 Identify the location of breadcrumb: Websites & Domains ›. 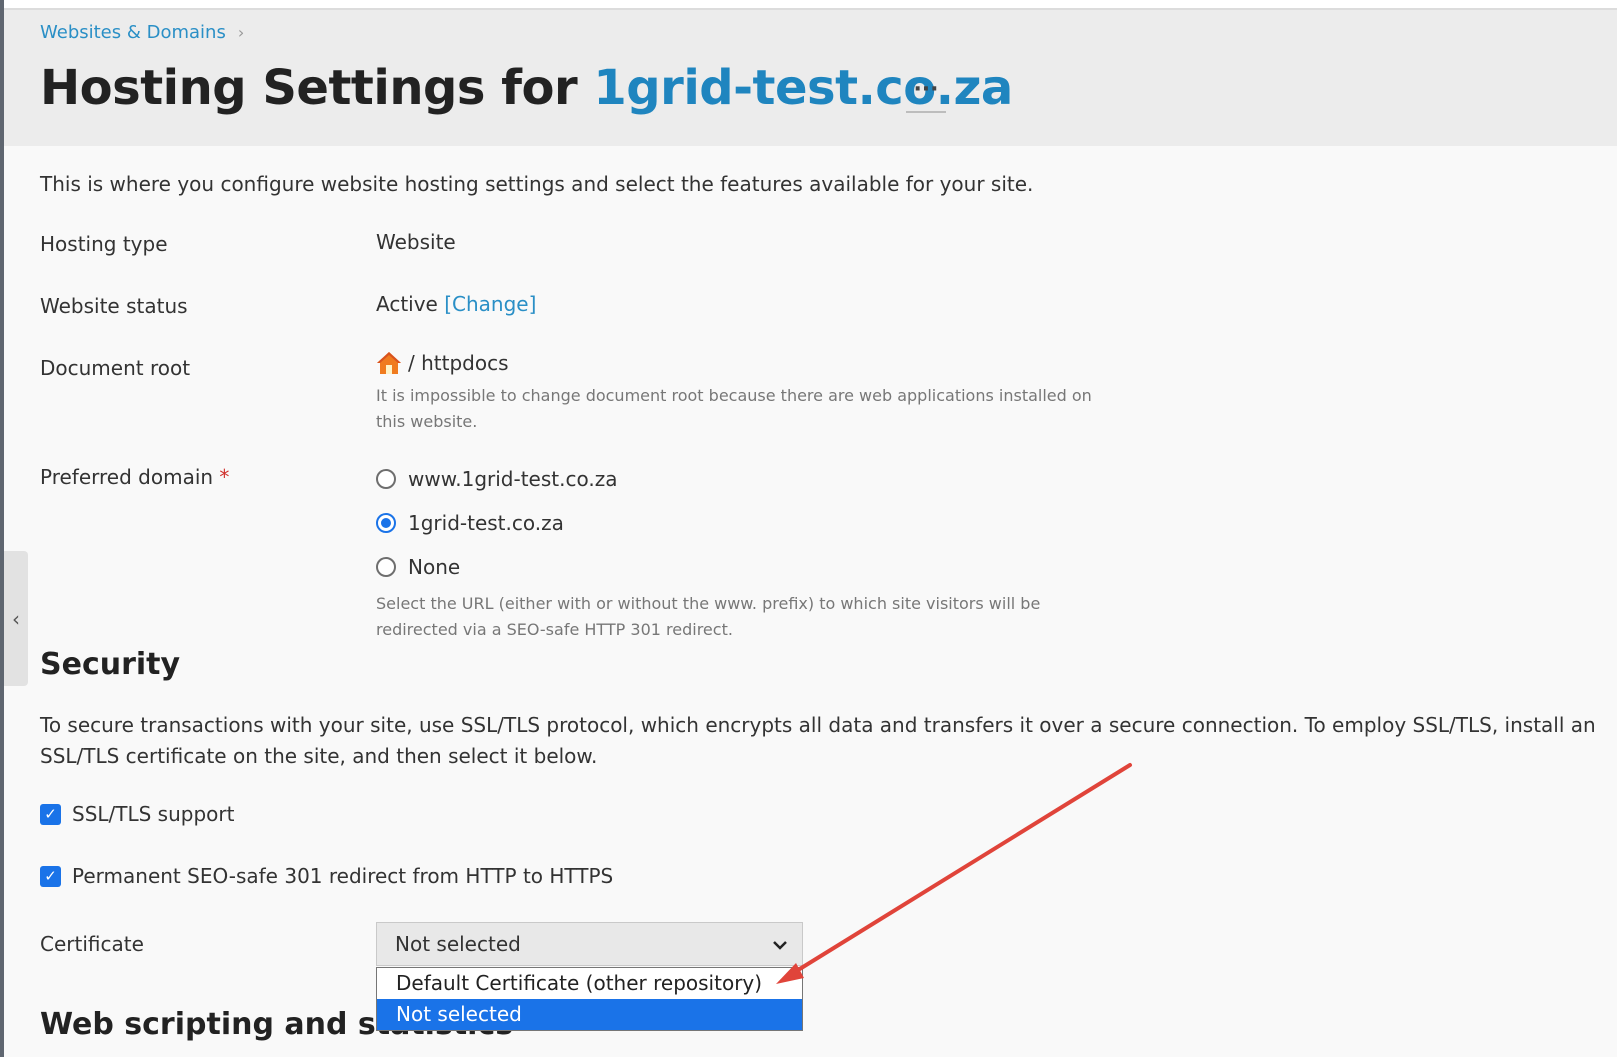
(142, 32).